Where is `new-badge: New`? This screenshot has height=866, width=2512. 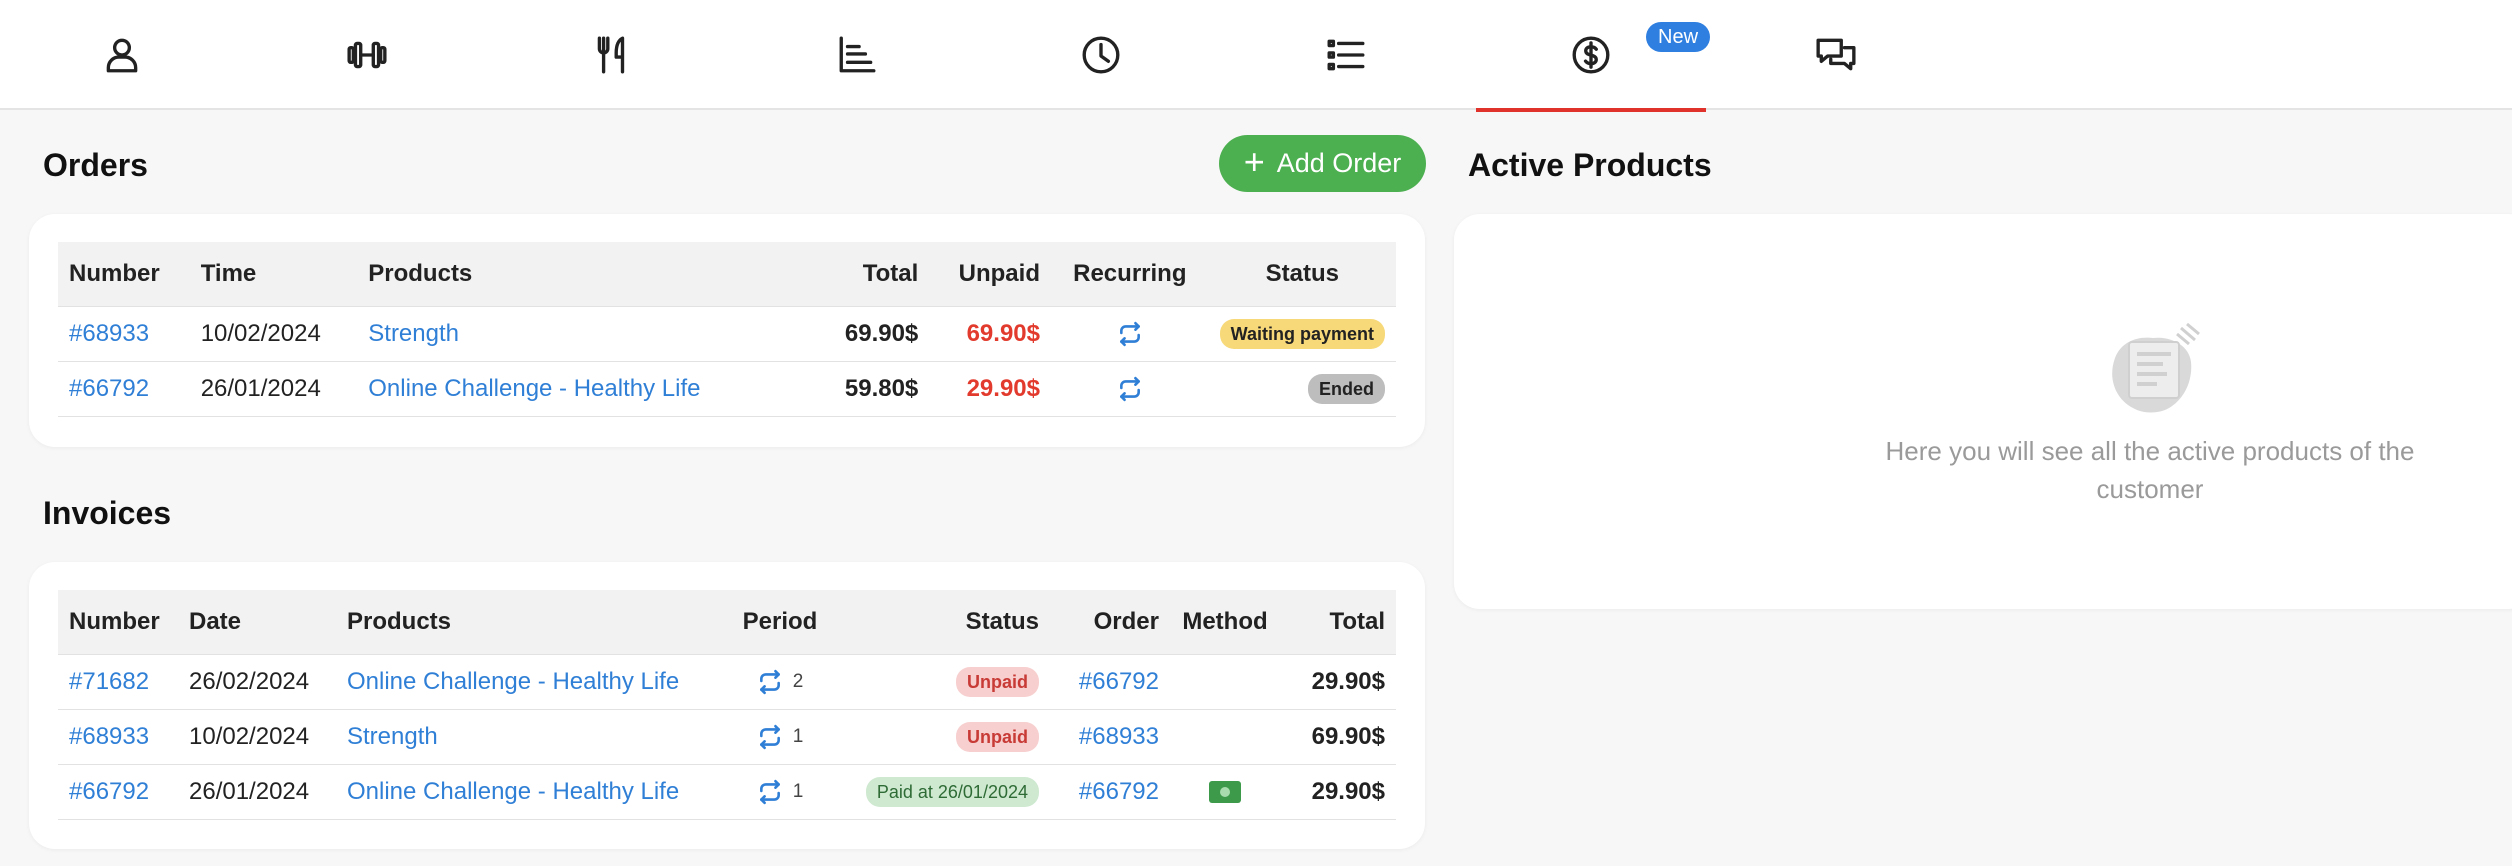
new-badge: New is located at coordinates (1678, 37).